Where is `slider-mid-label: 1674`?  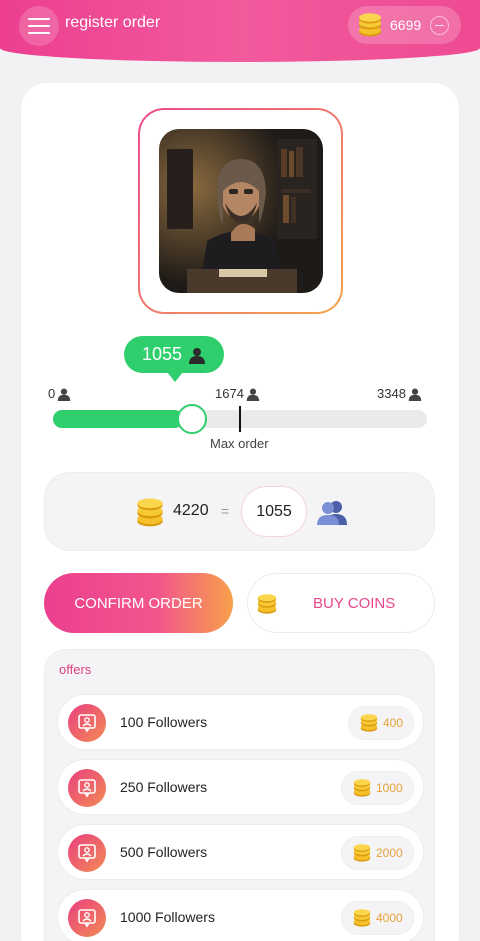 slider-mid-label: 1674 is located at coordinates (237, 393).